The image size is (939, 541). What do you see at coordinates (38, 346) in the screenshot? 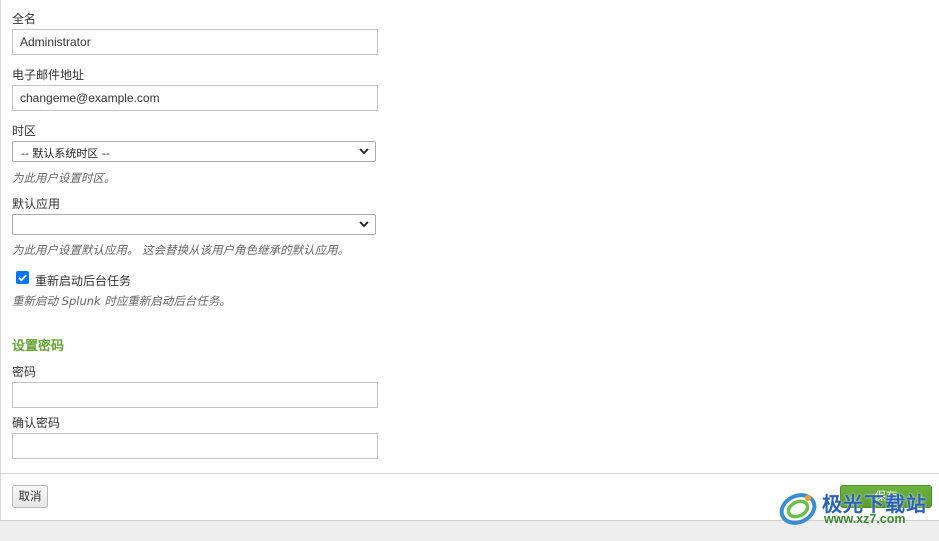
I see `set-password-heading: 设置密码` at bounding box center [38, 346].